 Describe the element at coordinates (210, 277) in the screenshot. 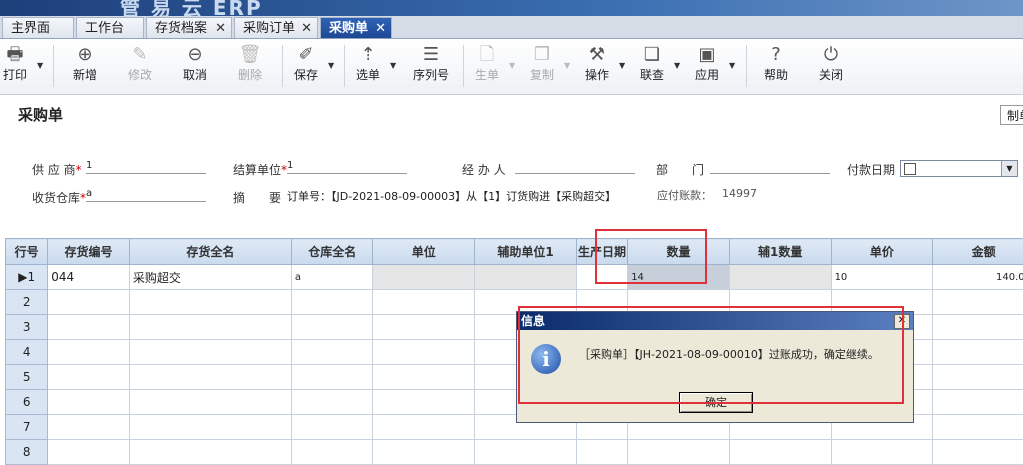

I see `cell-name: 采购超交` at that location.